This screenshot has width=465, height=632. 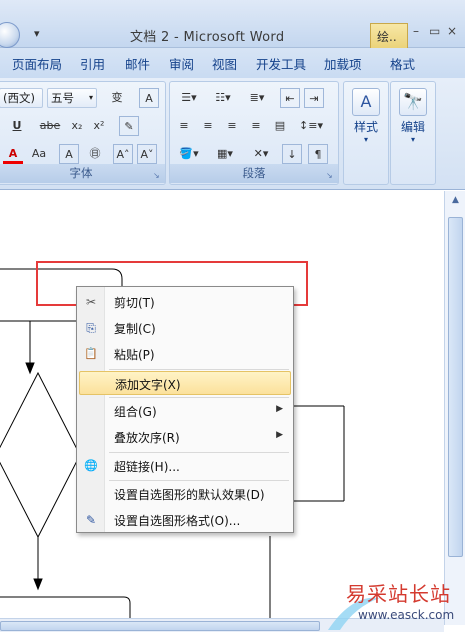 I want to click on minimize-button: –, so click(x=416, y=31).